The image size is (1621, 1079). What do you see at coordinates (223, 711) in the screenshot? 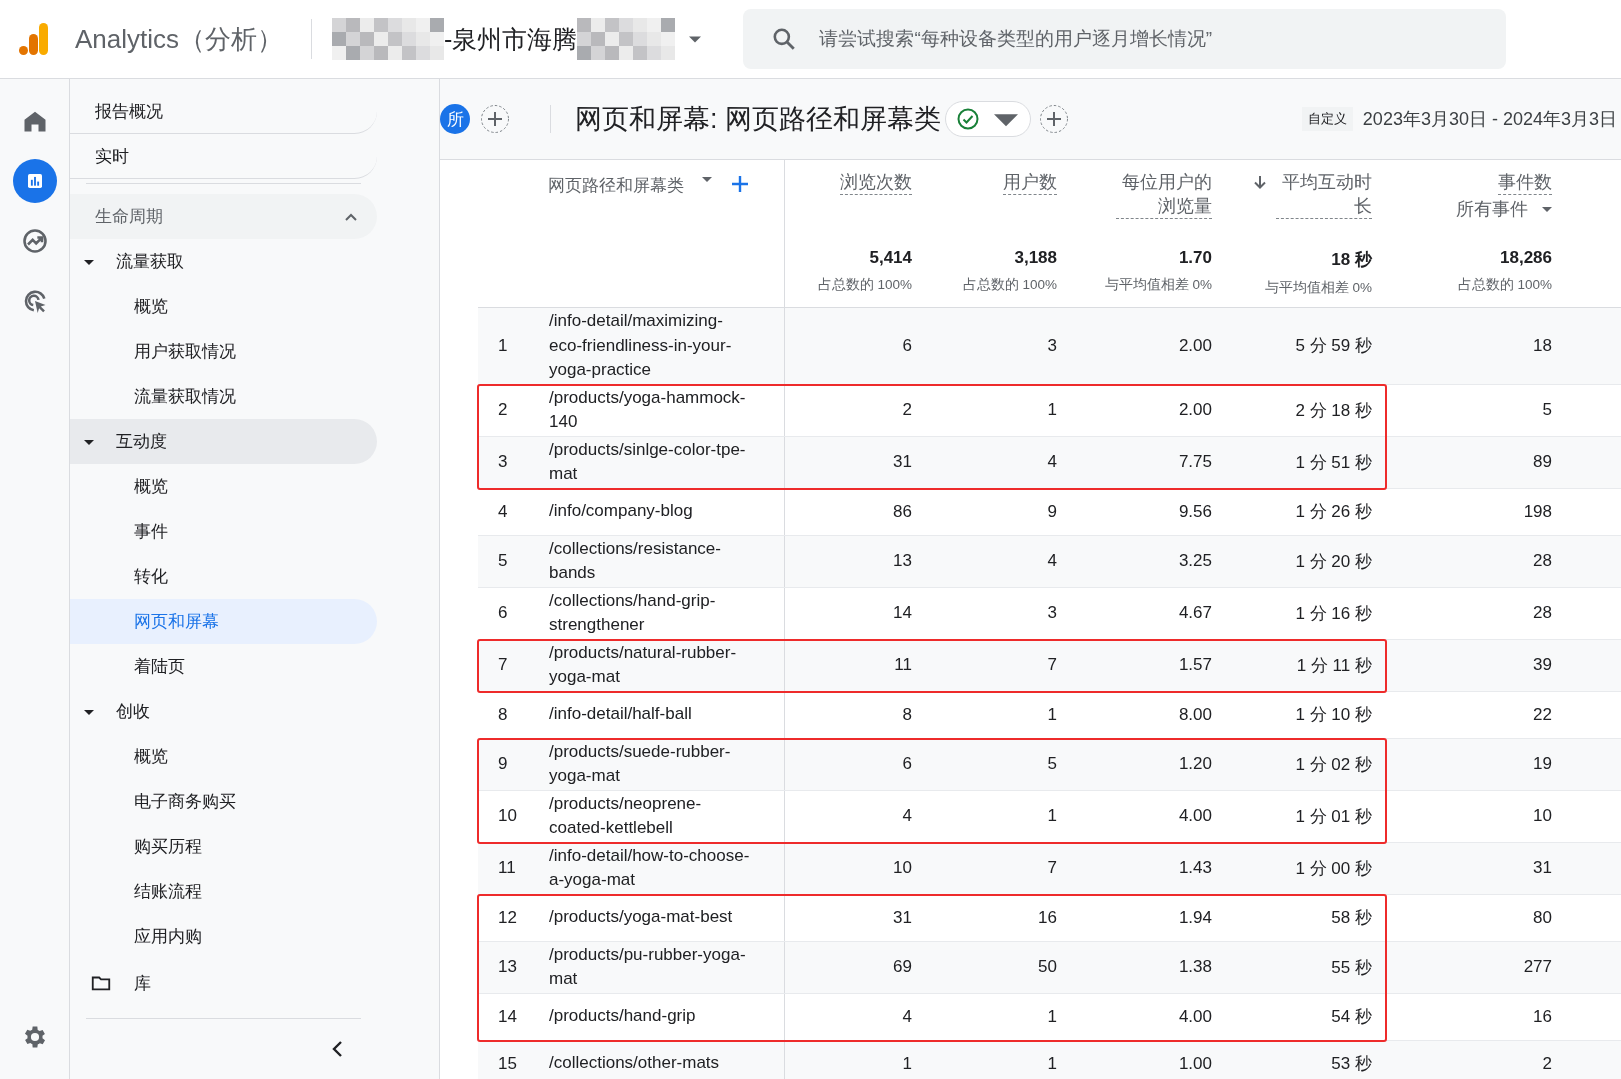
I see `nav-group: 创收` at bounding box center [223, 711].